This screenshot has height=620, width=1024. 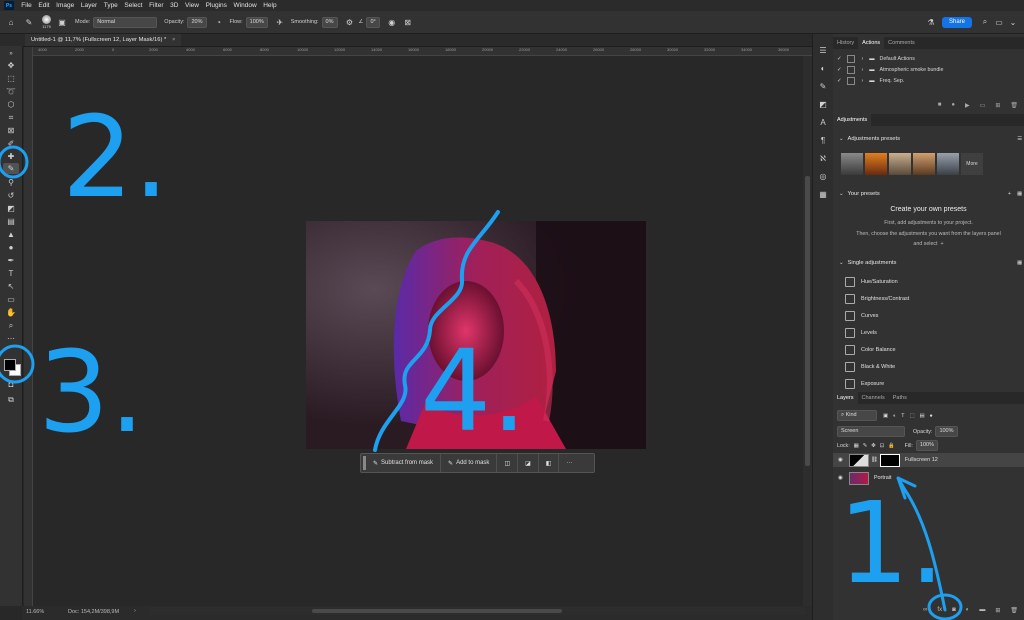 I want to click on annotation-2: 2., so click(x=115, y=158).